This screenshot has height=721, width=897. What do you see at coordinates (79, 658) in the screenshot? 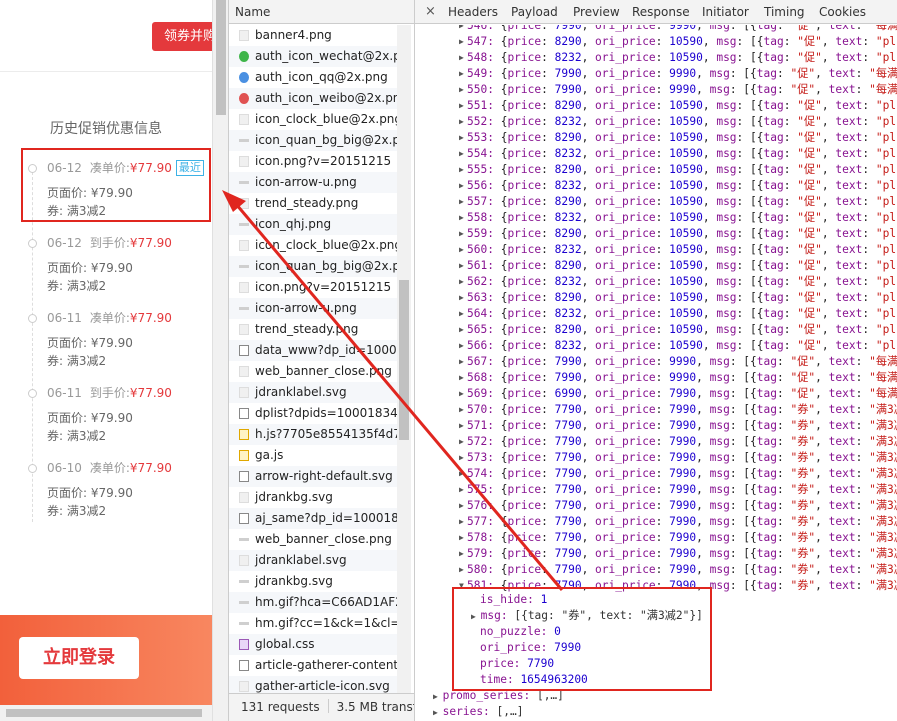
I see `login-button: 立即登录` at bounding box center [79, 658].